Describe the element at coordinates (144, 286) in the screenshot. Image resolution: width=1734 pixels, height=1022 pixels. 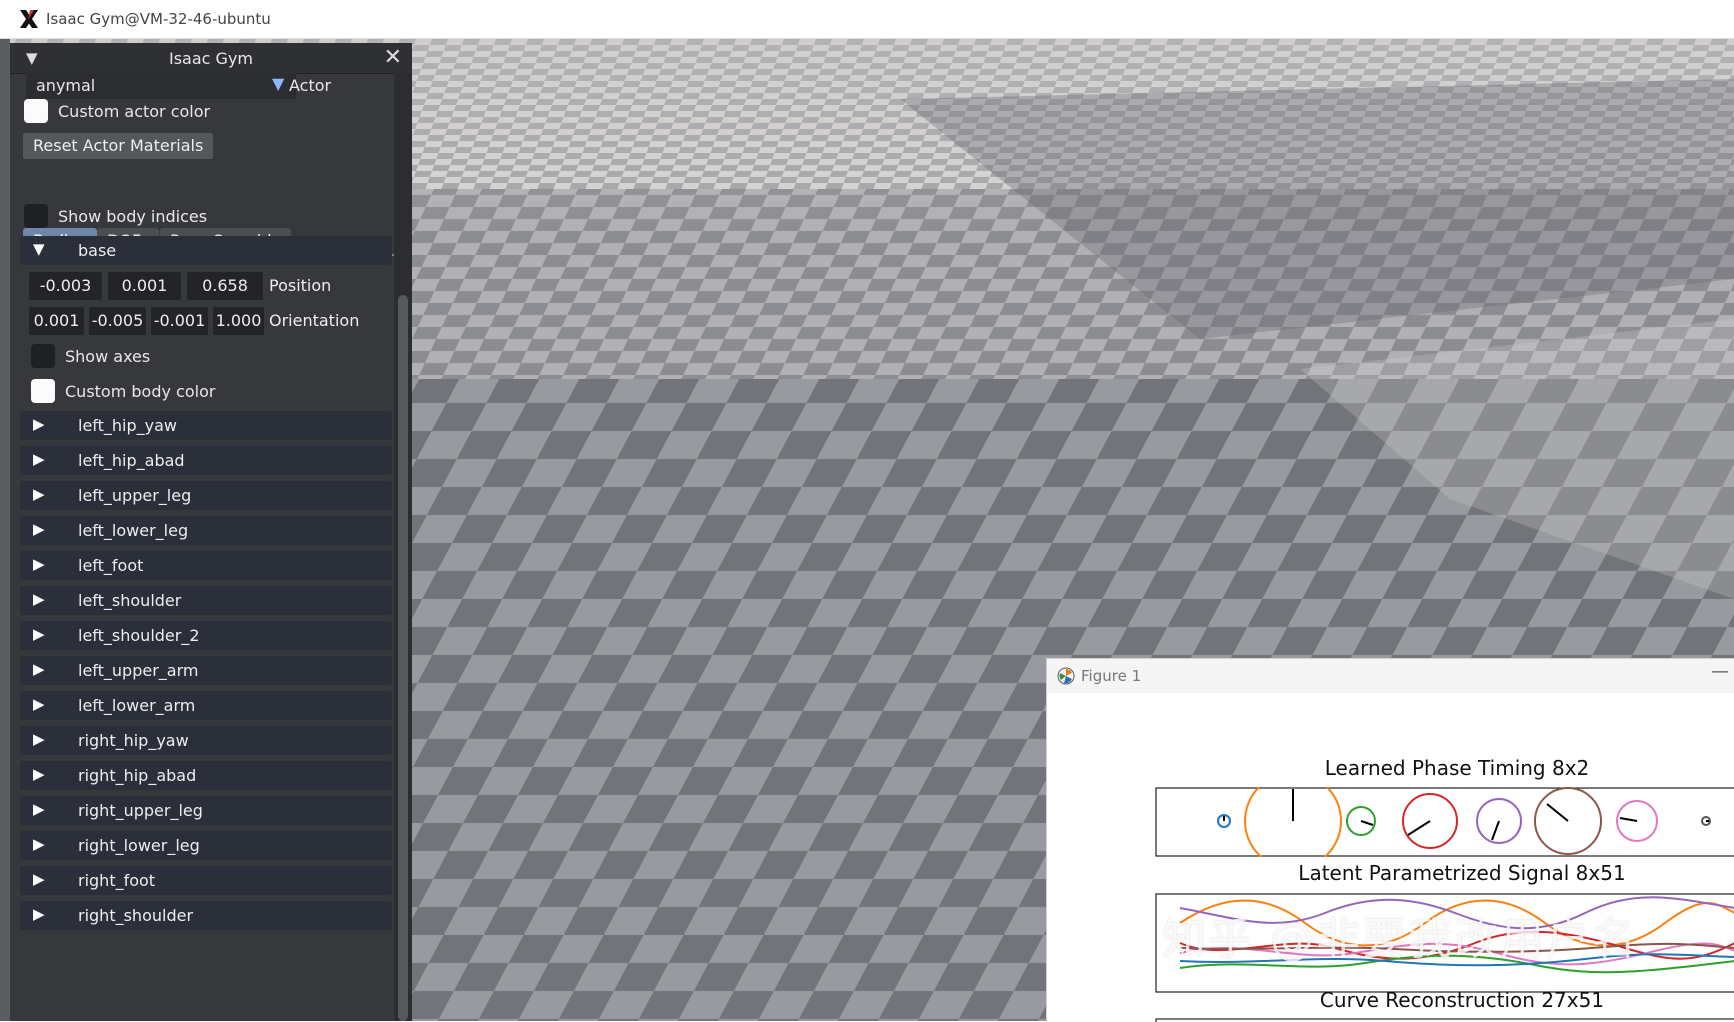
I see `position-y-field: 0.001` at that location.